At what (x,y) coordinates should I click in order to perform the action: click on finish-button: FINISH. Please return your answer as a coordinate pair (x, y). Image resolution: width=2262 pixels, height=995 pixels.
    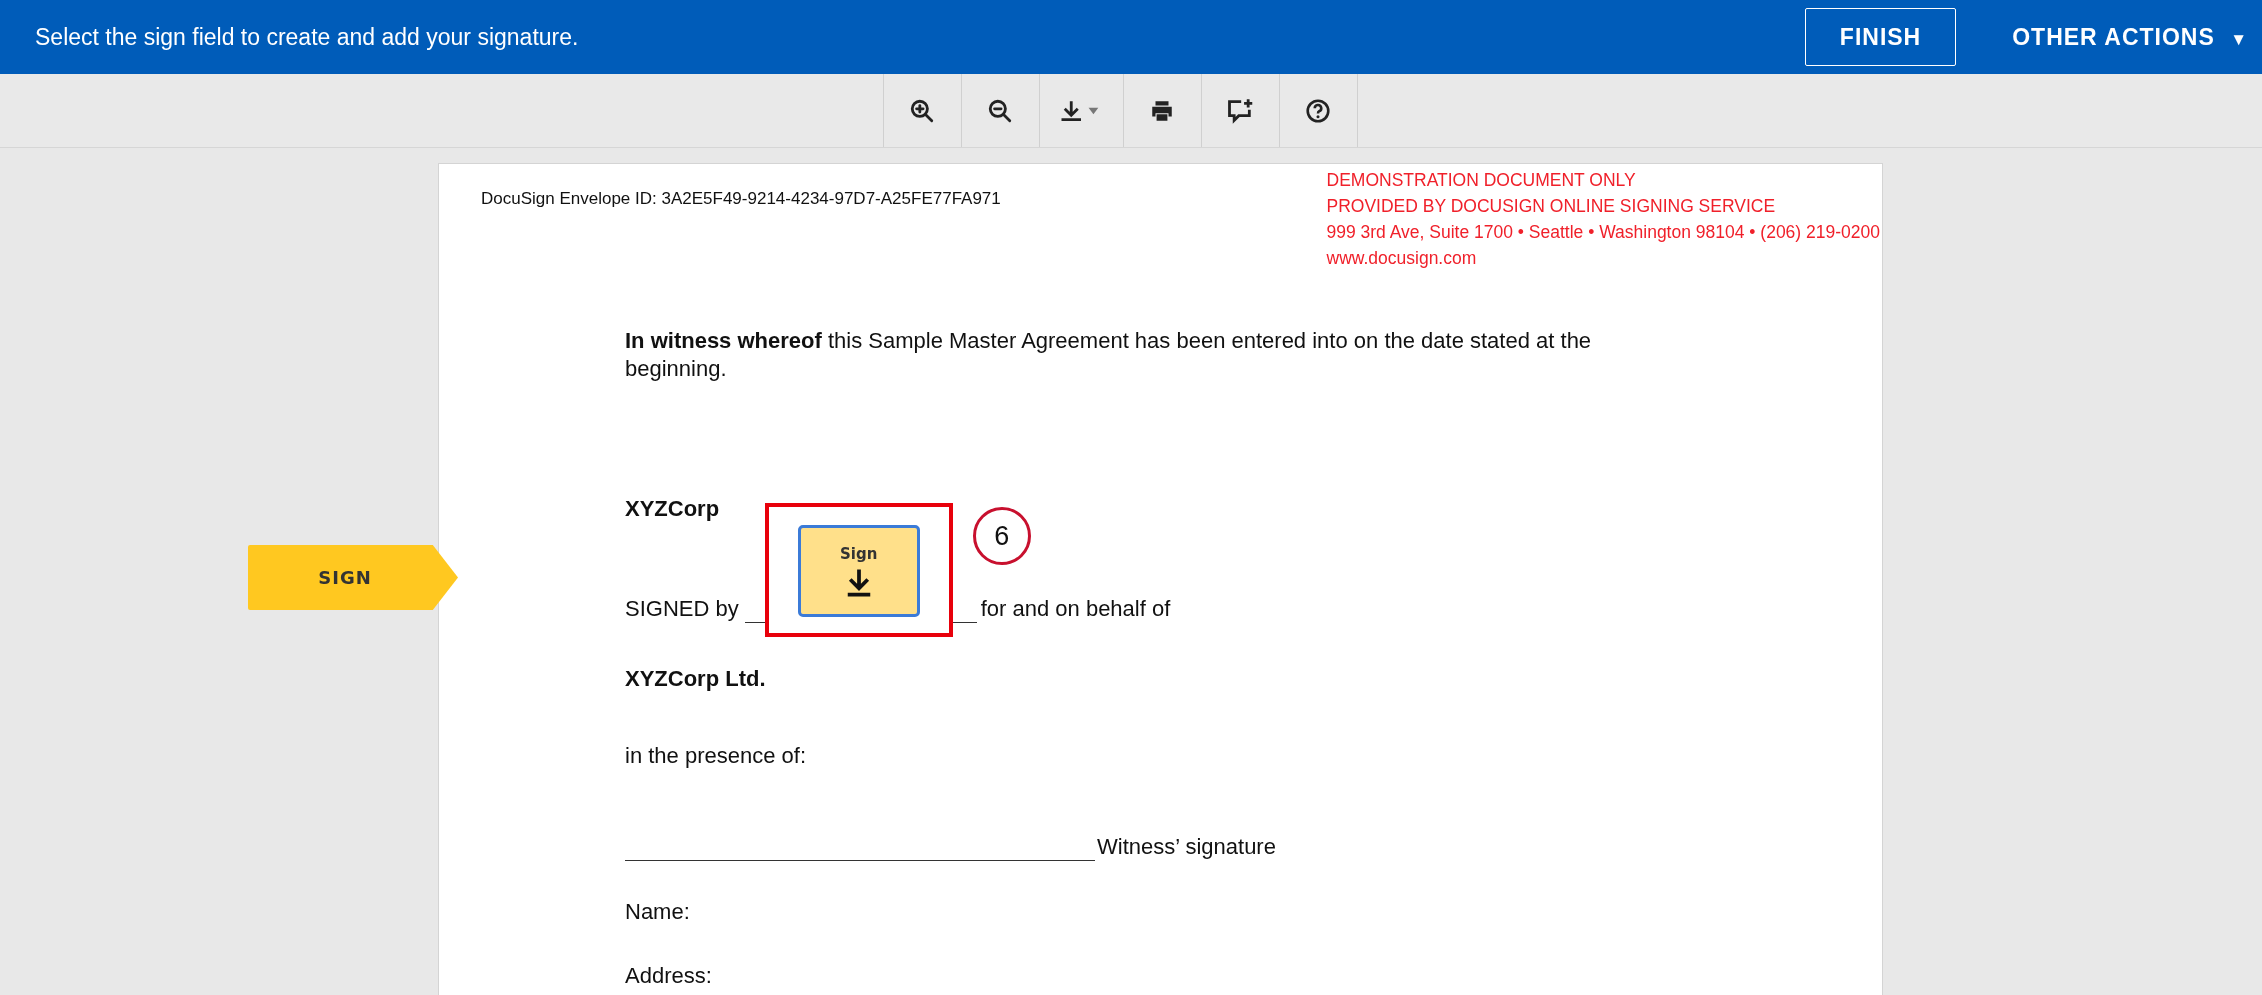
    Looking at the image, I should click on (1880, 37).